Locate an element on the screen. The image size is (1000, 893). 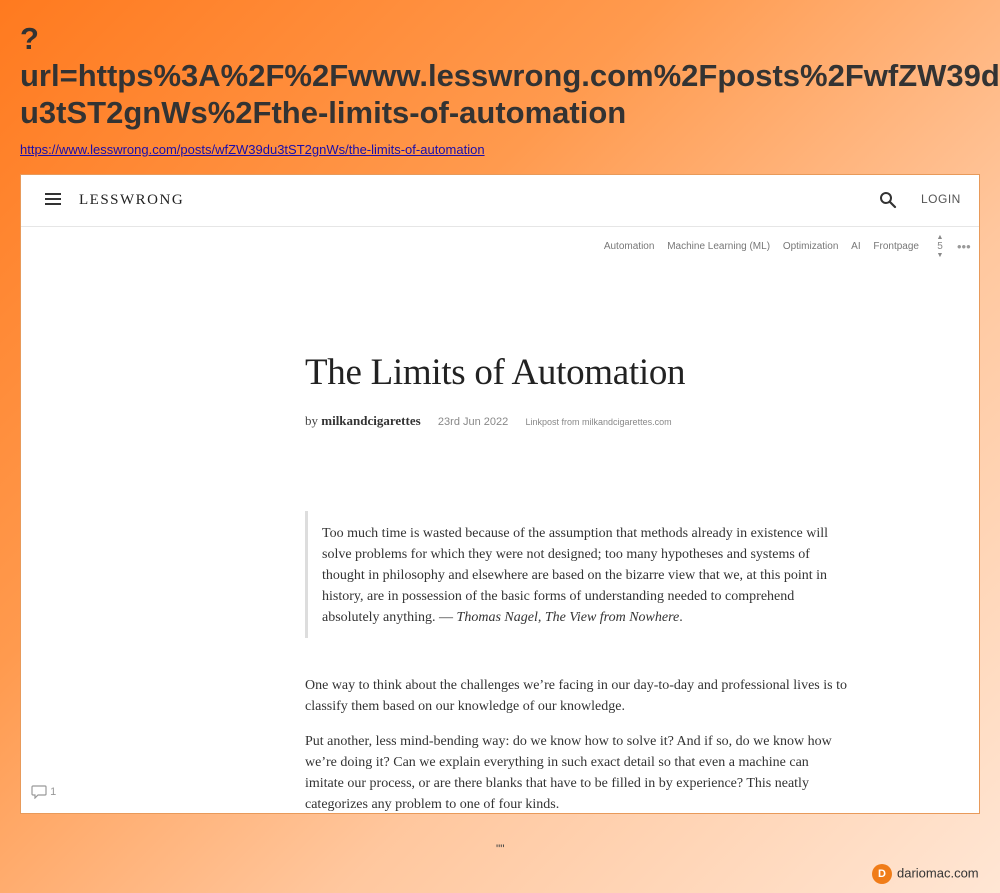
comment-count-value: 1 is located at coordinates (53, 791).